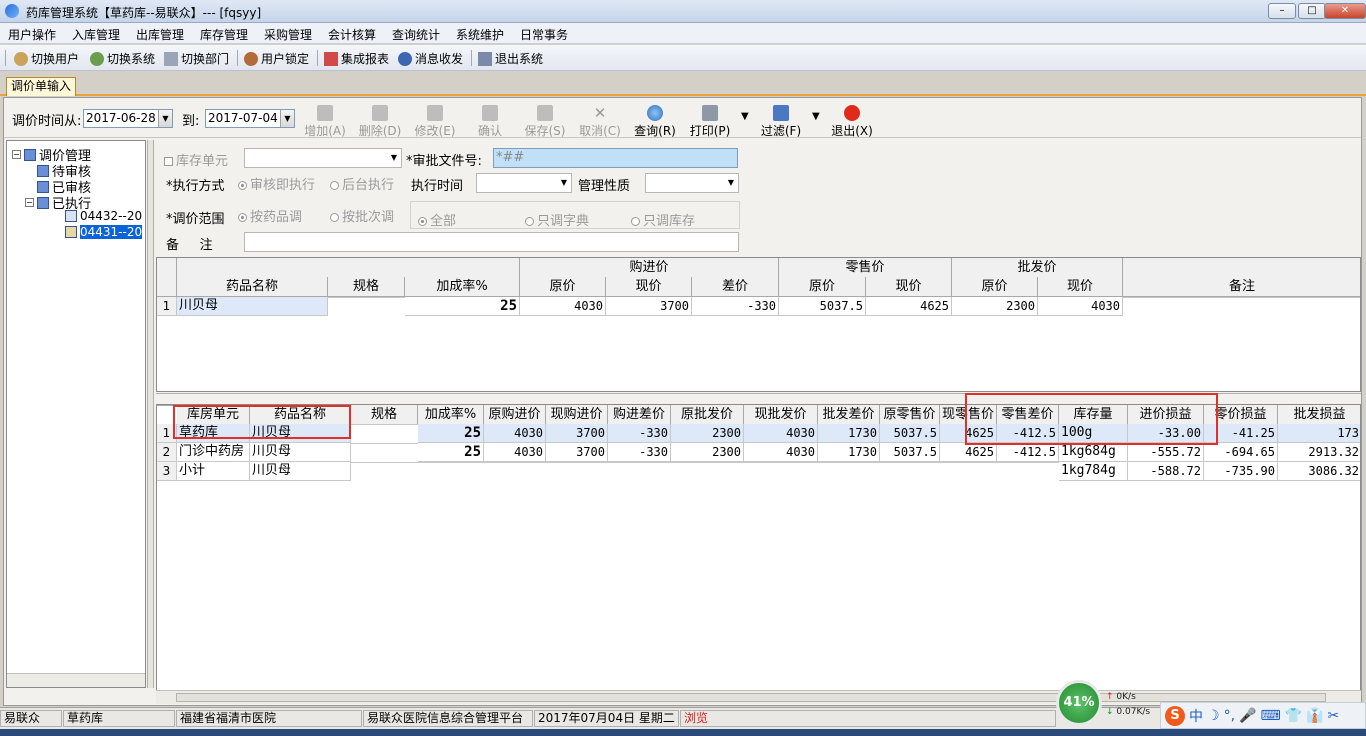  I want to click on col-header: 原批发价, so click(707, 415).